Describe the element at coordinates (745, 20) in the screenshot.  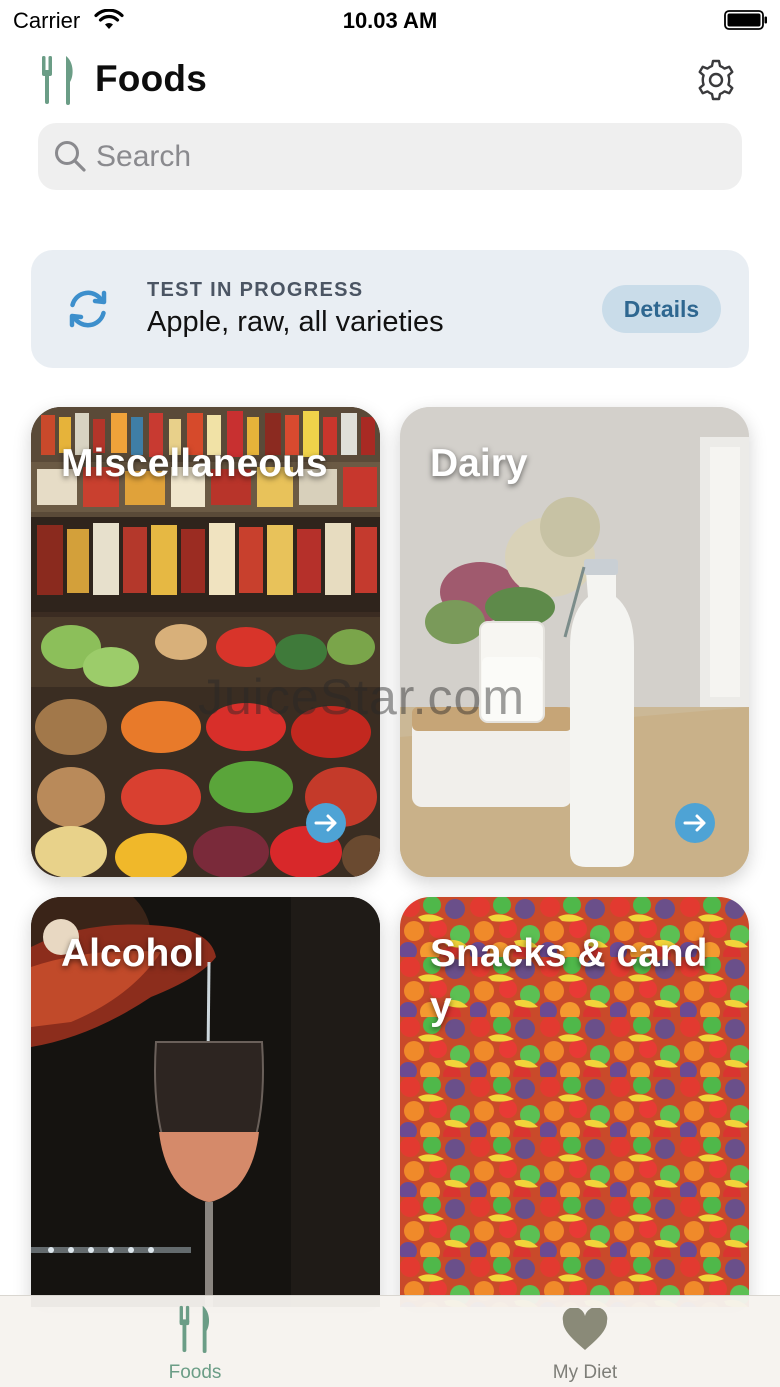
I see `battery-icon` at that location.